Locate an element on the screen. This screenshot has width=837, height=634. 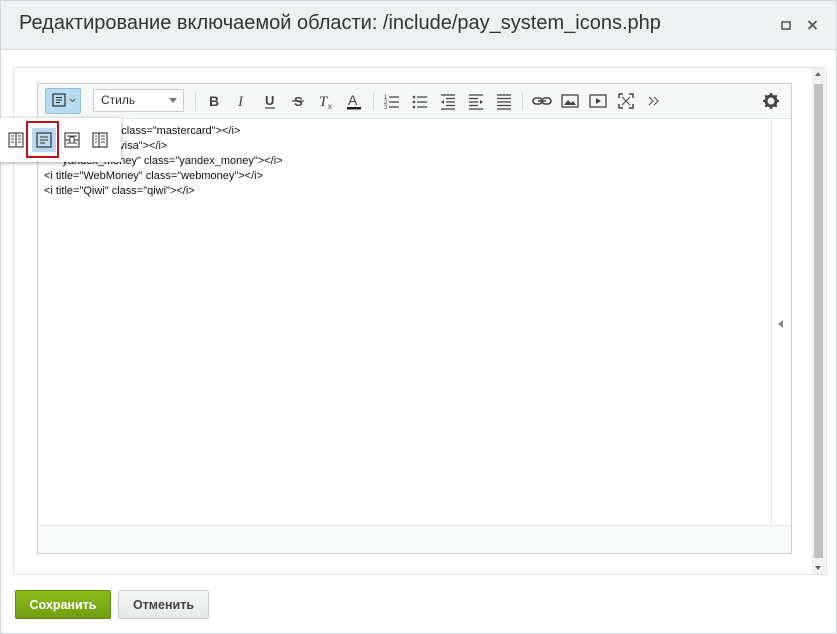
view-mode-split-vertical is located at coordinates (16, 140).